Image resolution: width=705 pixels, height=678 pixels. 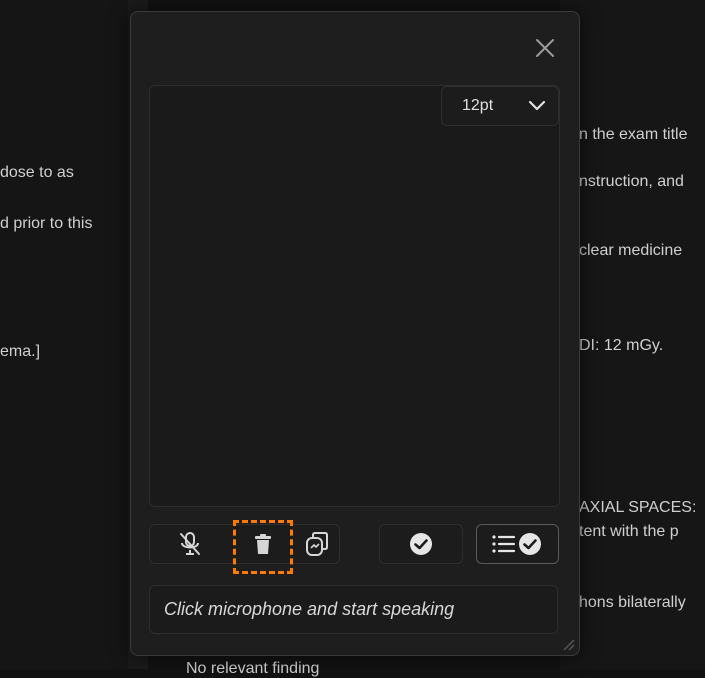 I want to click on accept-all-button, so click(x=517, y=544).